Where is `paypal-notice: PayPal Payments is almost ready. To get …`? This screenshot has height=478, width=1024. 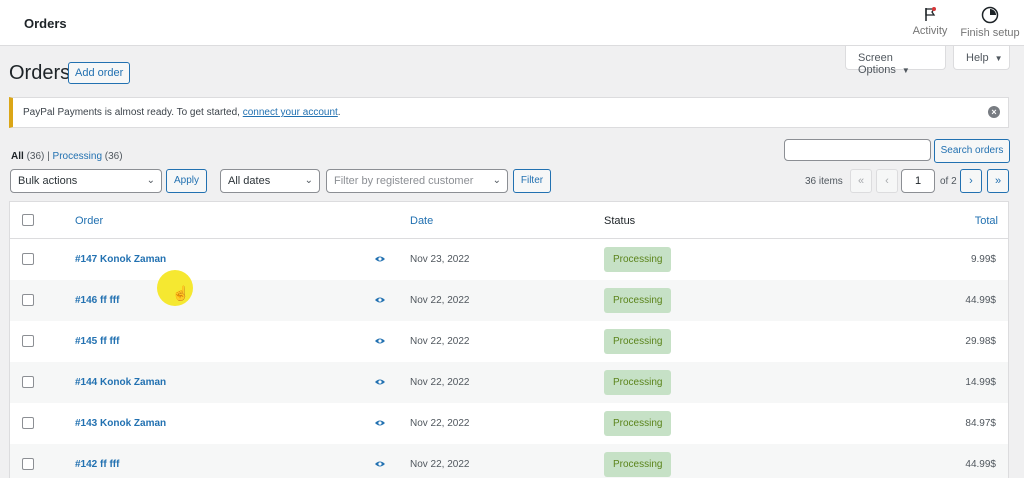
paypal-notice: PayPal Payments is almost ready. To get … is located at coordinates (509, 112).